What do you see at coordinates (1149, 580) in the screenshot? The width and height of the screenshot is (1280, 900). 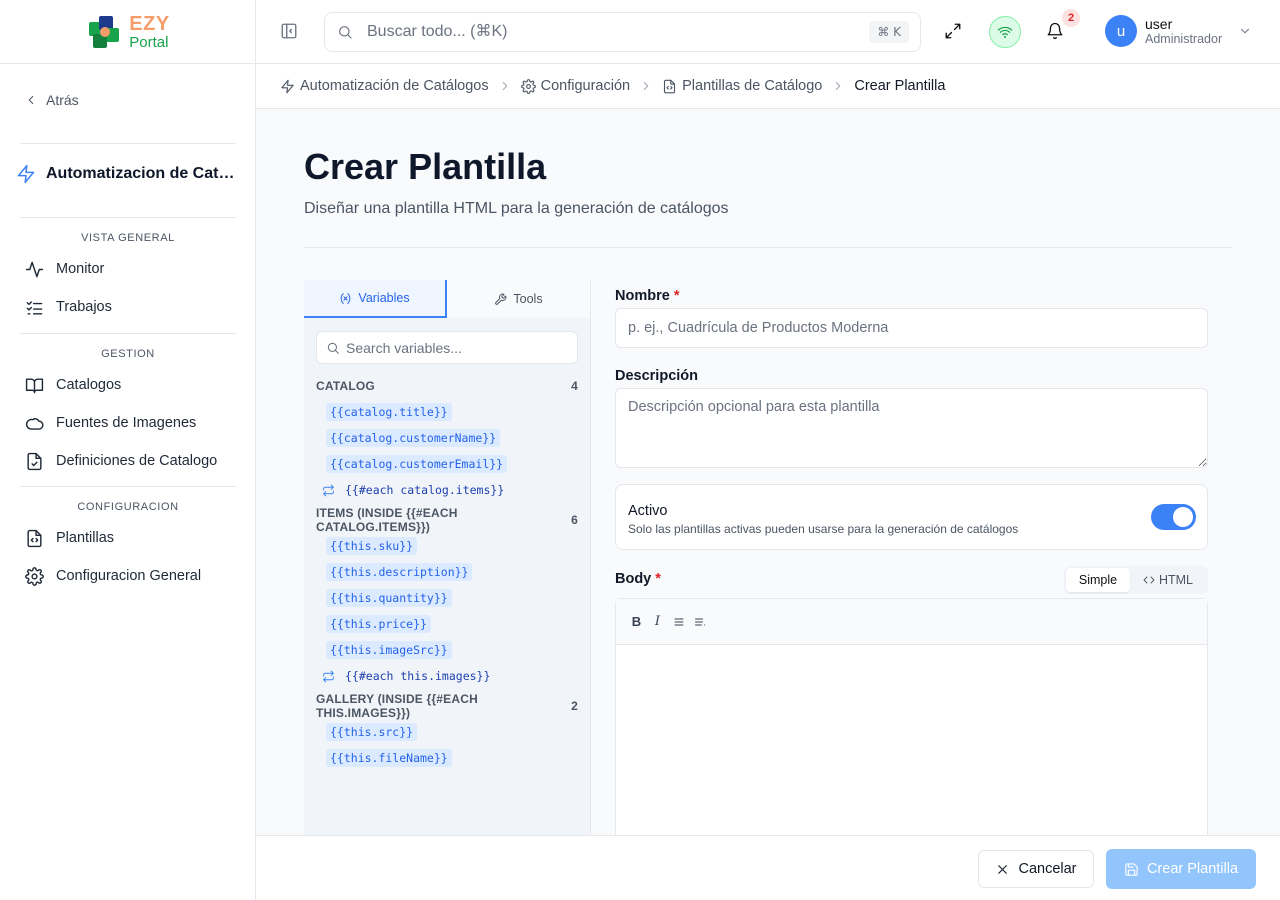 I see `code-icon` at bounding box center [1149, 580].